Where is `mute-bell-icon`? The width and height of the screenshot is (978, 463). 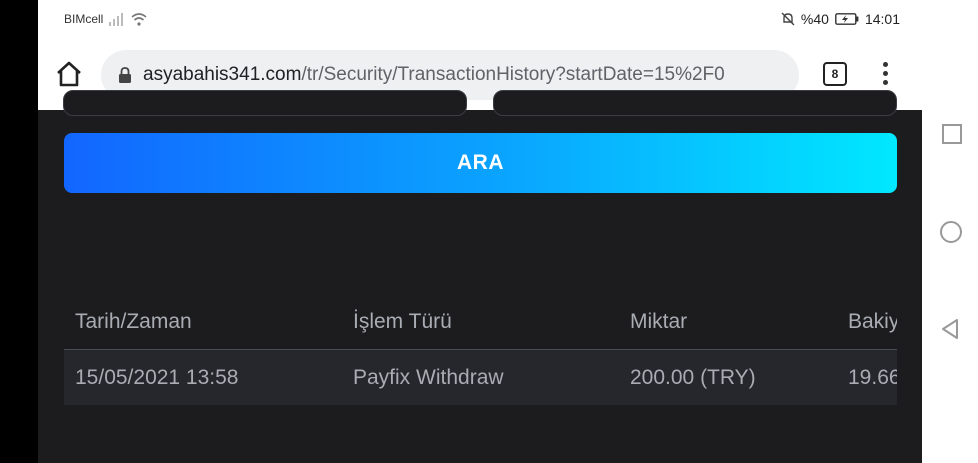
mute-bell-icon is located at coordinates (788, 19).